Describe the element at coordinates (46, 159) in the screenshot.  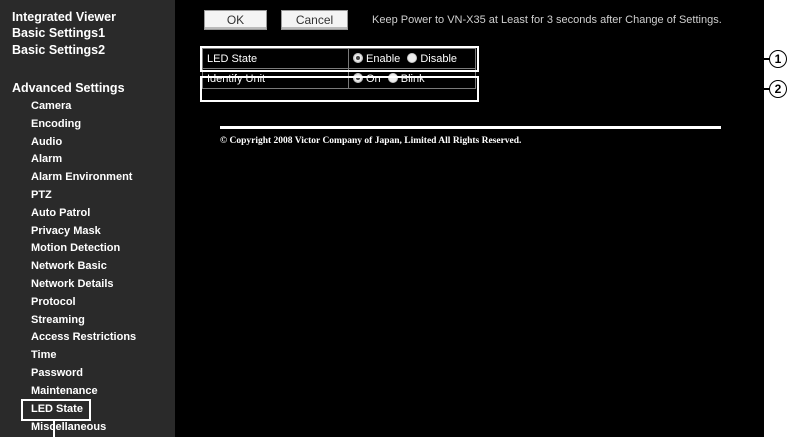
I see `menu-alarm: Alarm` at that location.